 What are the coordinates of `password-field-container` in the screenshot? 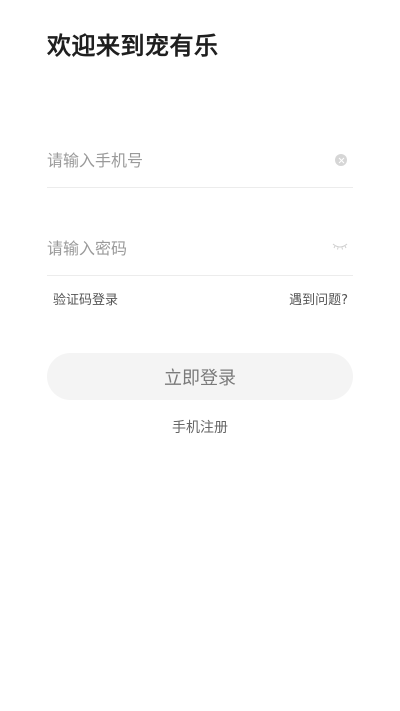 It's located at (200, 248).